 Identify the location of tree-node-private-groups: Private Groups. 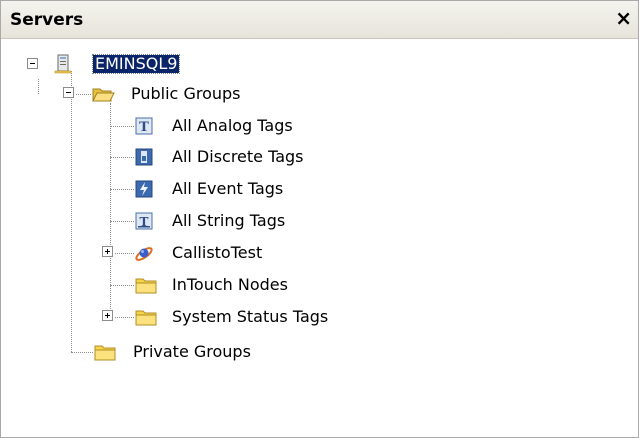
(203, 352).